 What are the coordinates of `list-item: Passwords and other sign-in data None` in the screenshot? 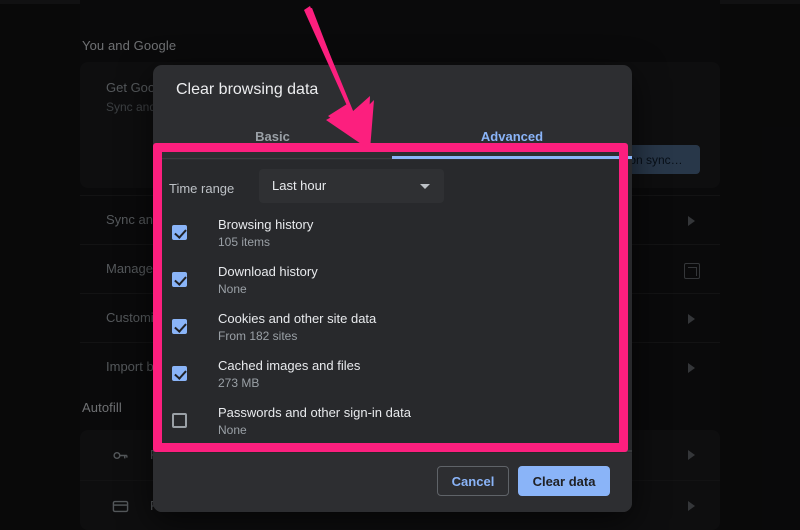 It's located at (392, 423).